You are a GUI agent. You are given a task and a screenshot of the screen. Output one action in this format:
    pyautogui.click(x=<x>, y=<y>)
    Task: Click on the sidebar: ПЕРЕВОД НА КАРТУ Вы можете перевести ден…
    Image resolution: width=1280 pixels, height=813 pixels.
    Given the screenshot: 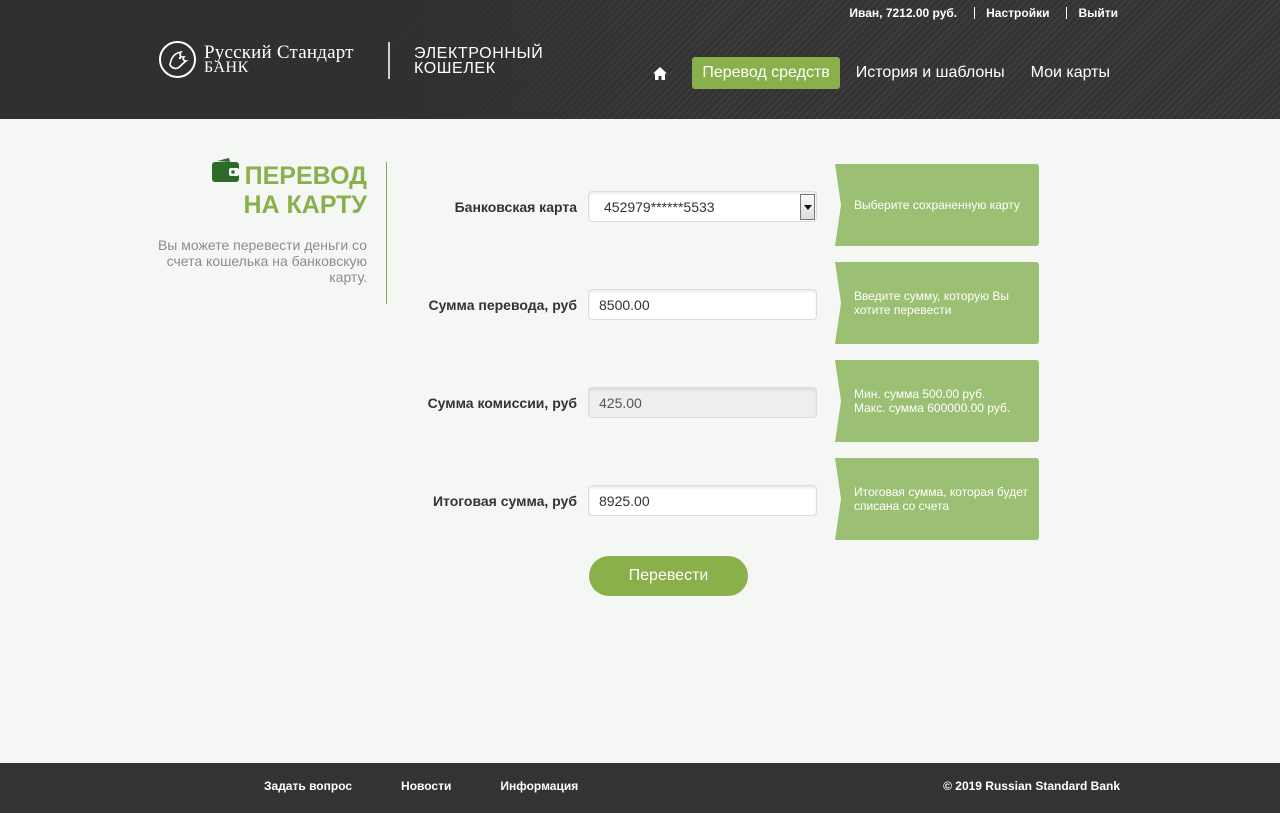 What is the action you would take?
    pyautogui.click(x=258, y=221)
    